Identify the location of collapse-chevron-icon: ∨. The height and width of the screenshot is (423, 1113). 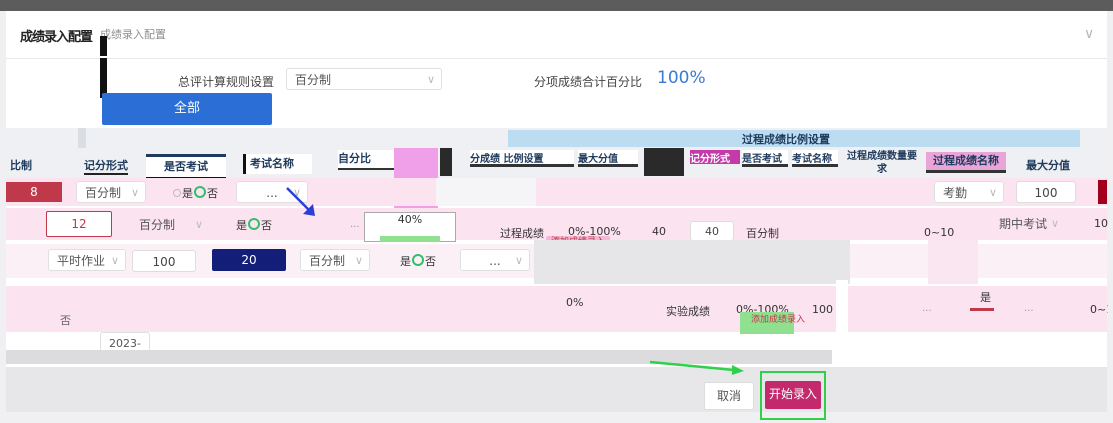
(1089, 34).